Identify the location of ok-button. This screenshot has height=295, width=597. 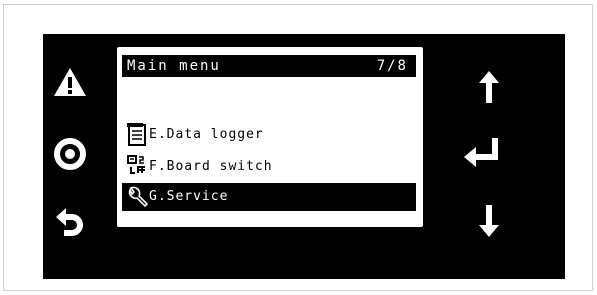
(70, 154).